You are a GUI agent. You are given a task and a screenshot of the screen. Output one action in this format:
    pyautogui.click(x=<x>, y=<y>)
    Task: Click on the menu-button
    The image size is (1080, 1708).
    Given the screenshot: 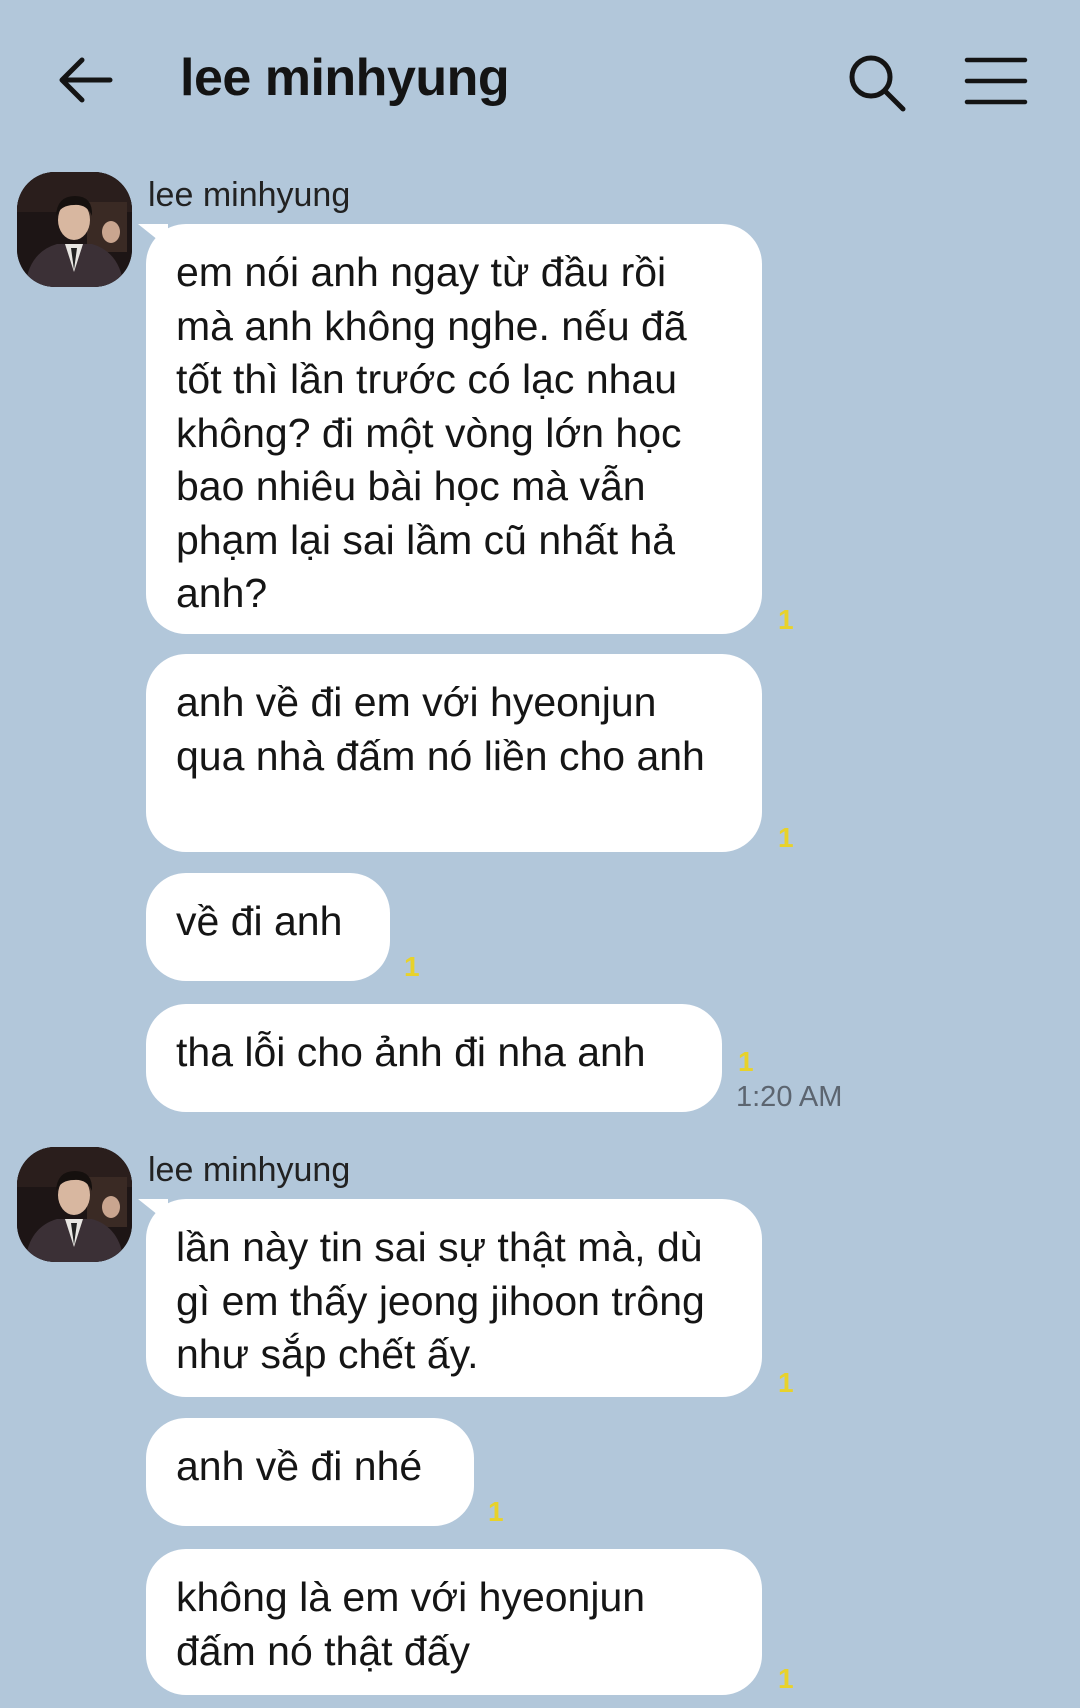 What is the action you would take?
    pyautogui.click(x=996, y=81)
    